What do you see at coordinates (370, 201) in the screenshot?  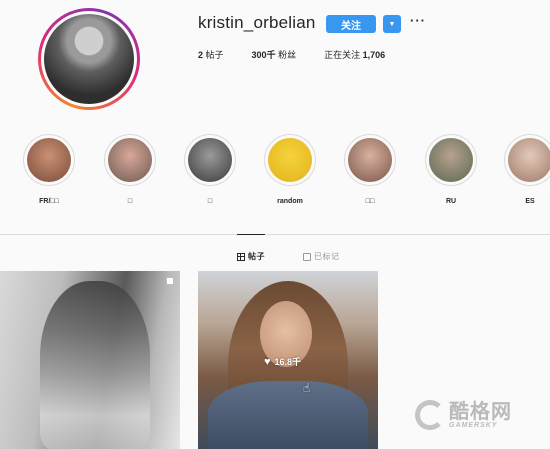 I see `highlight-label: □□` at bounding box center [370, 201].